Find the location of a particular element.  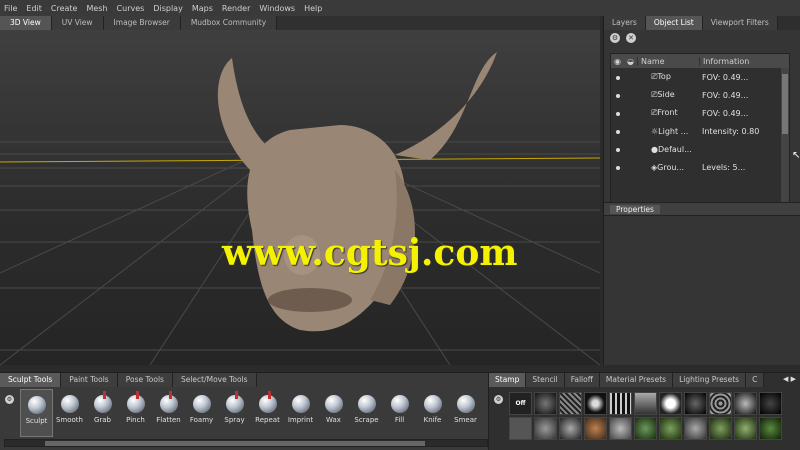

tool-scrape: Scrape is located at coordinates (366, 413).